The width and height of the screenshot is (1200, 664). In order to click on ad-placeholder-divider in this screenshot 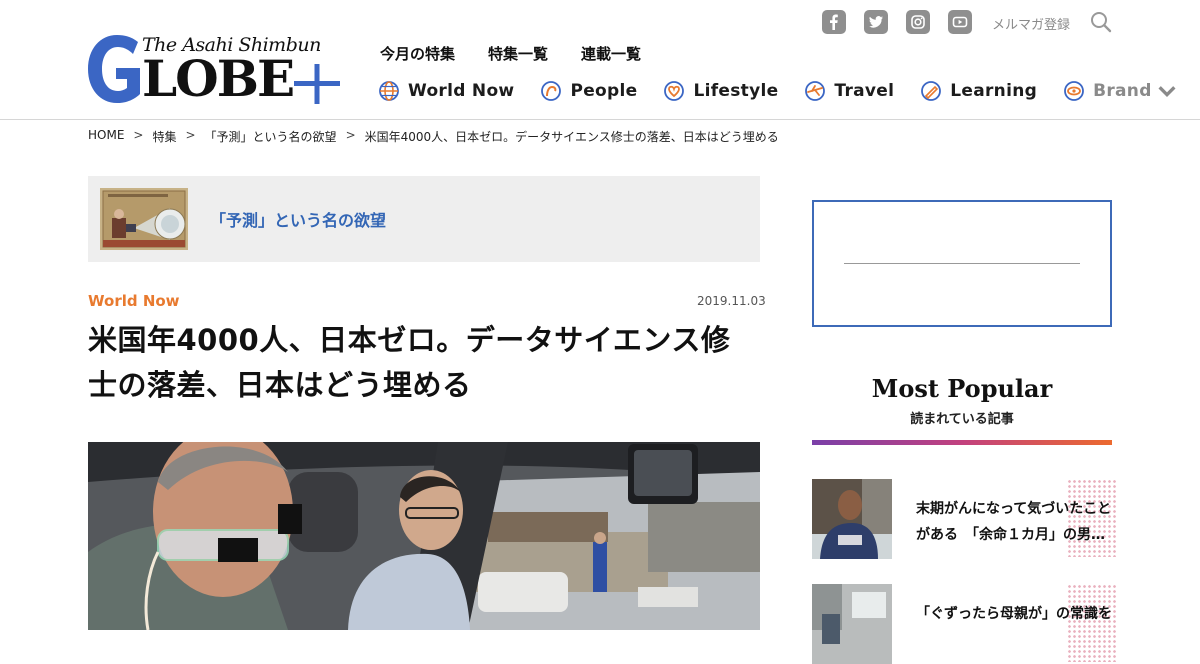, I will do `click(962, 263)`.